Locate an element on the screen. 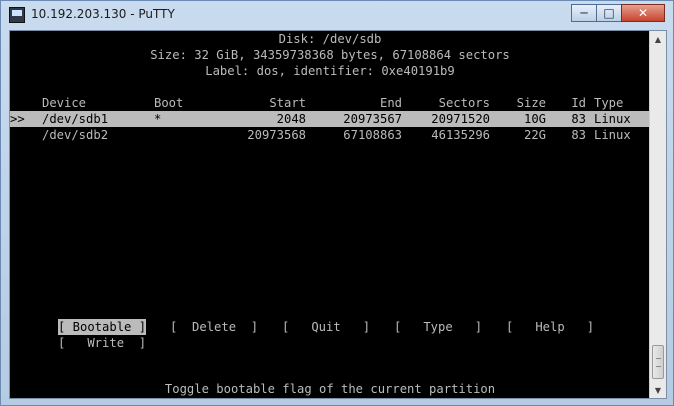  scroll-up-icon: ▲ is located at coordinates (658, 39).